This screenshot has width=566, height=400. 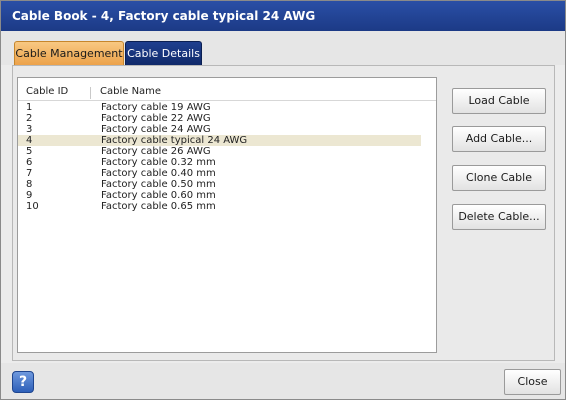 What do you see at coordinates (29, 107) in the screenshot?
I see `cell-cable-id: 1` at bounding box center [29, 107].